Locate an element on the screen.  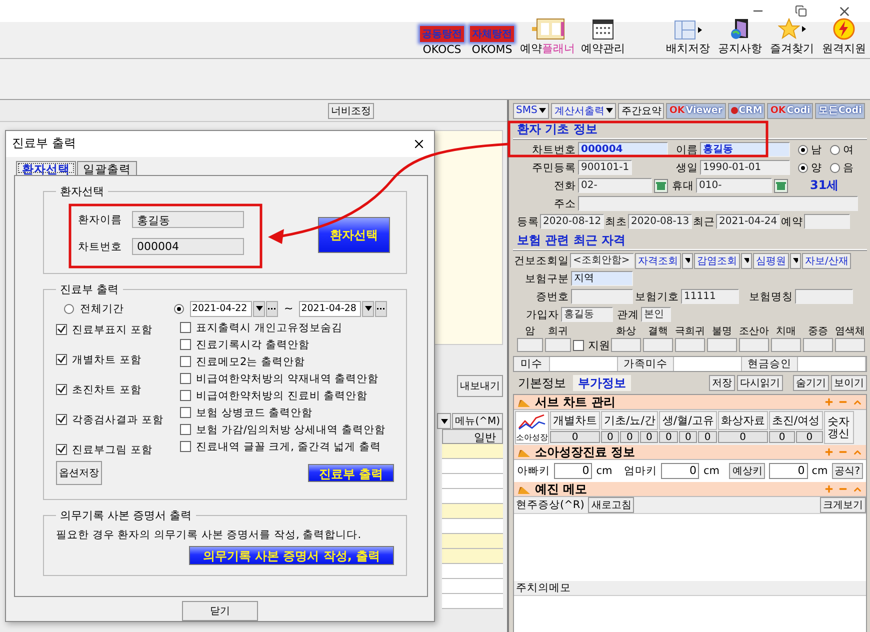
save-options-button: 옵션저장 is located at coordinates (79, 472).